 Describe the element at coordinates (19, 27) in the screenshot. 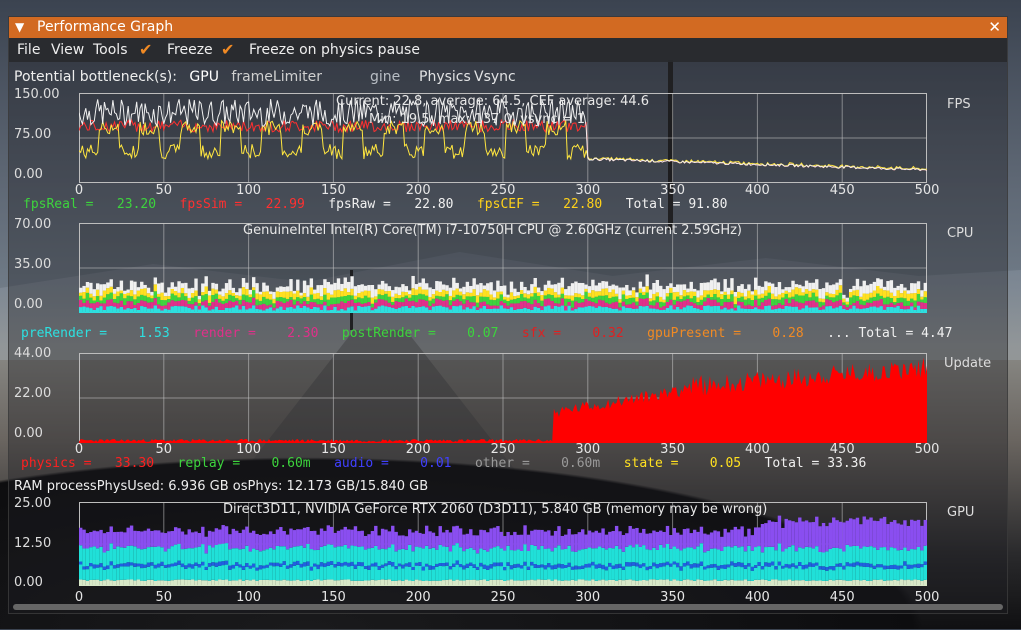

I see `collapse-icon: ▼` at that location.